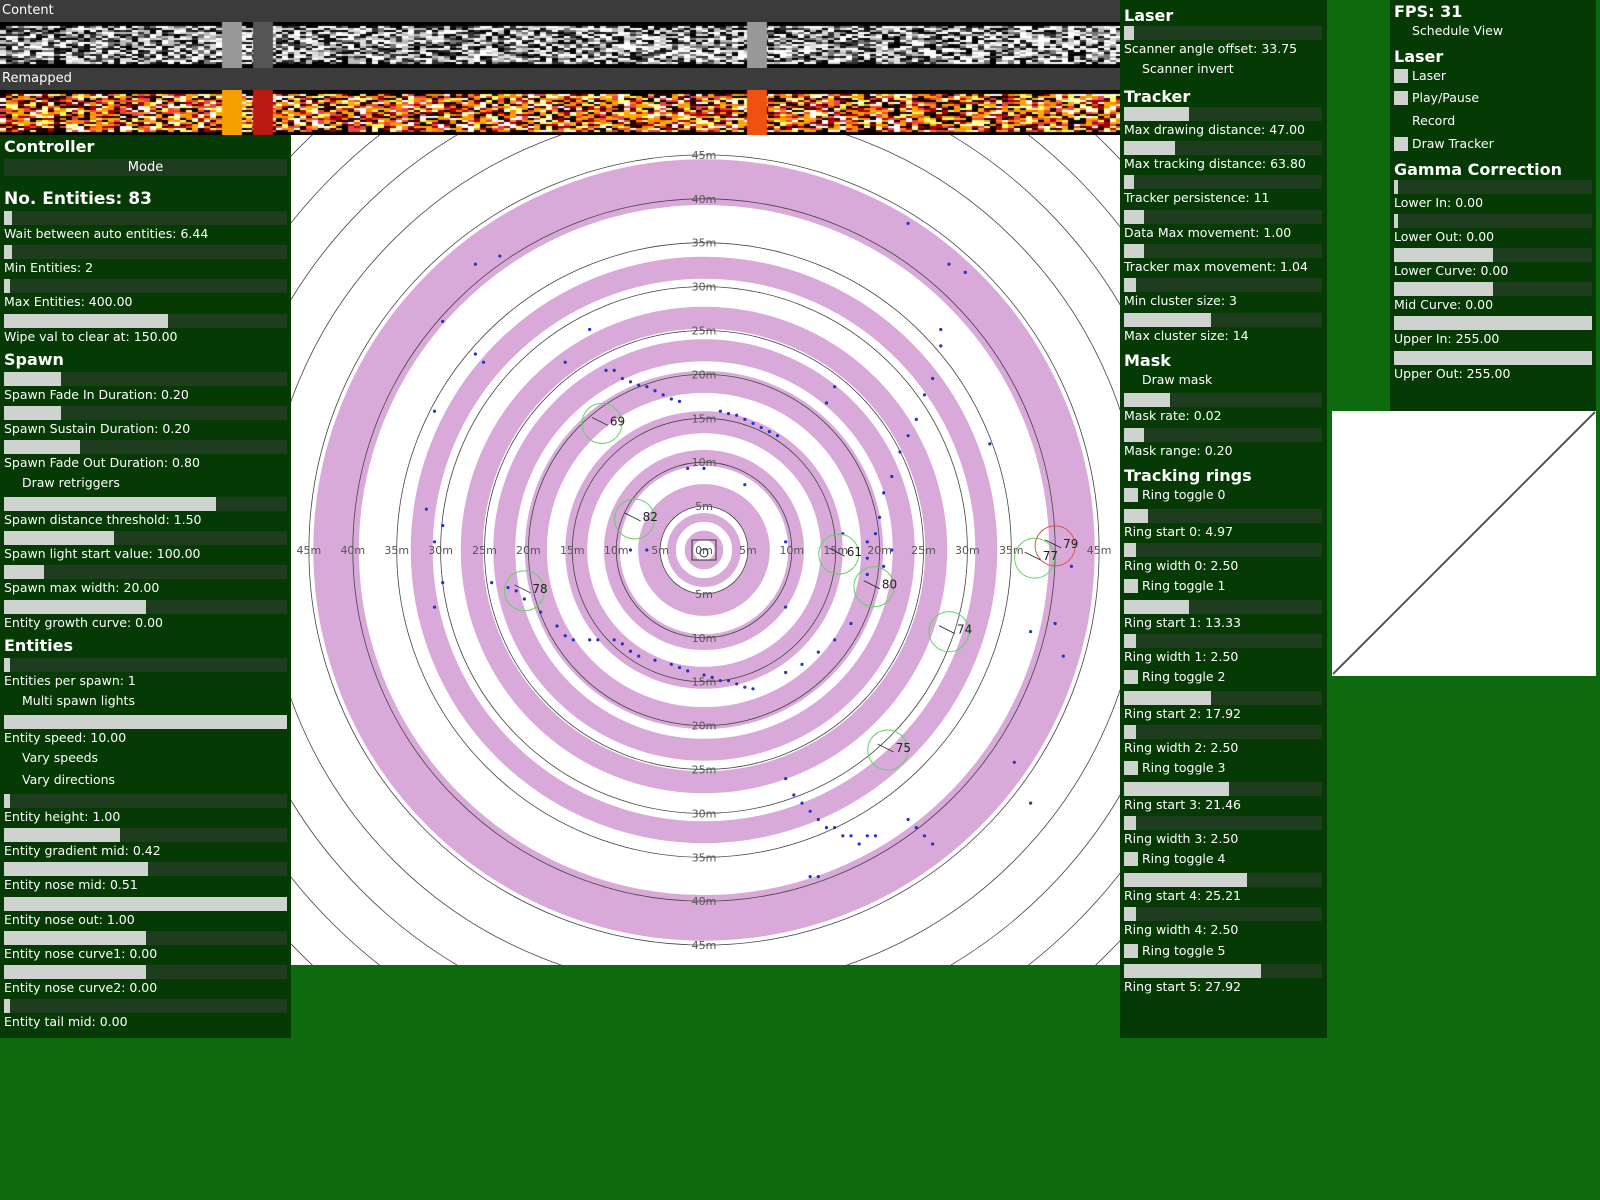 The image size is (1600, 1200). Describe the element at coordinates (68, 779) in the screenshot. I see `vary-directions-checkbox-label: Vary directions` at that location.